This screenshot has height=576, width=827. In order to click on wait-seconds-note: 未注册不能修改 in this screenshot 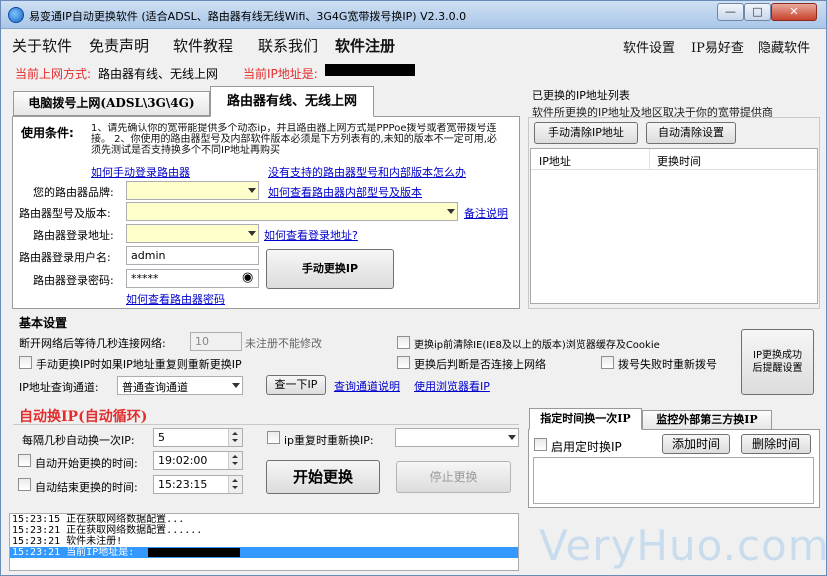, I will do `click(283, 343)`.